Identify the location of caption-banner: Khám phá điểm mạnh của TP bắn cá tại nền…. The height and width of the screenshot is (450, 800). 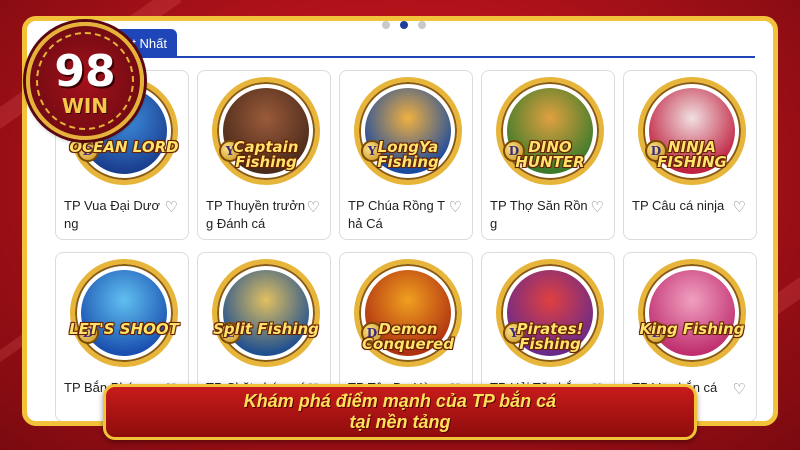
(400, 412).